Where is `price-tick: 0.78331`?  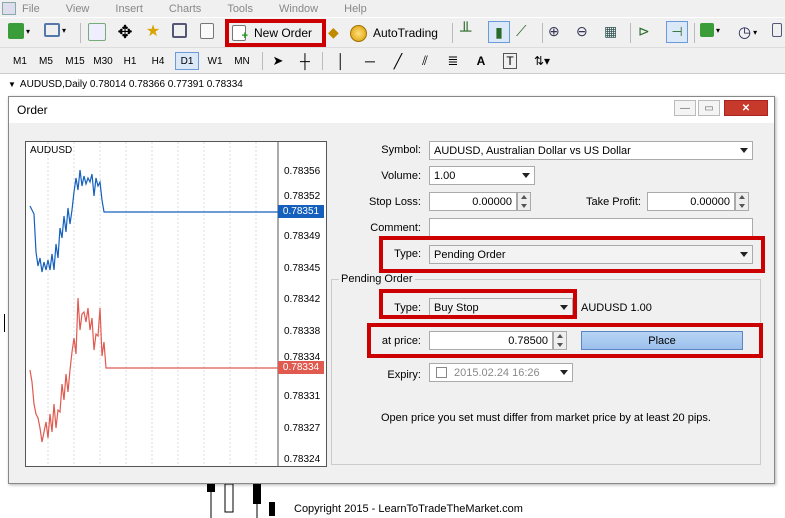
price-tick: 0.78331 is located at coordinates (302, 396).